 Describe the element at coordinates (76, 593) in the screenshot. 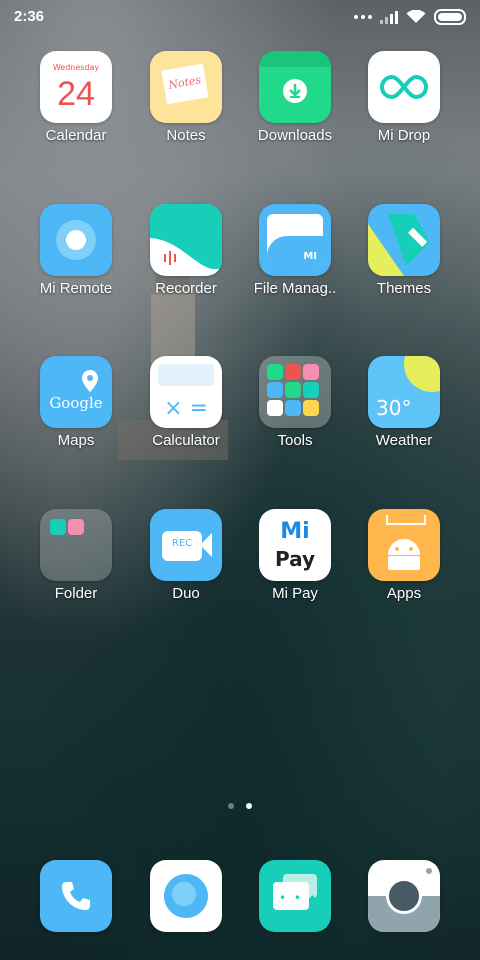

I see `app-label: Folder` at that location.